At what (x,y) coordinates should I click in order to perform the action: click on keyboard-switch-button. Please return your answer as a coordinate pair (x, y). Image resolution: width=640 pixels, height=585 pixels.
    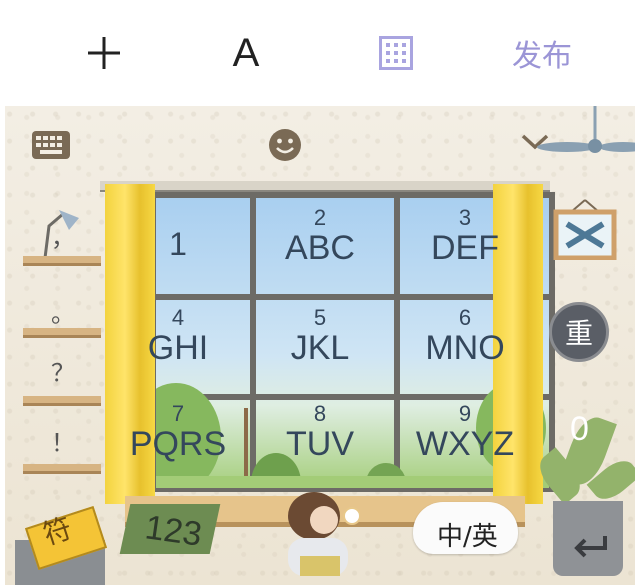
    Looking at the image, I should click on (51, 147).